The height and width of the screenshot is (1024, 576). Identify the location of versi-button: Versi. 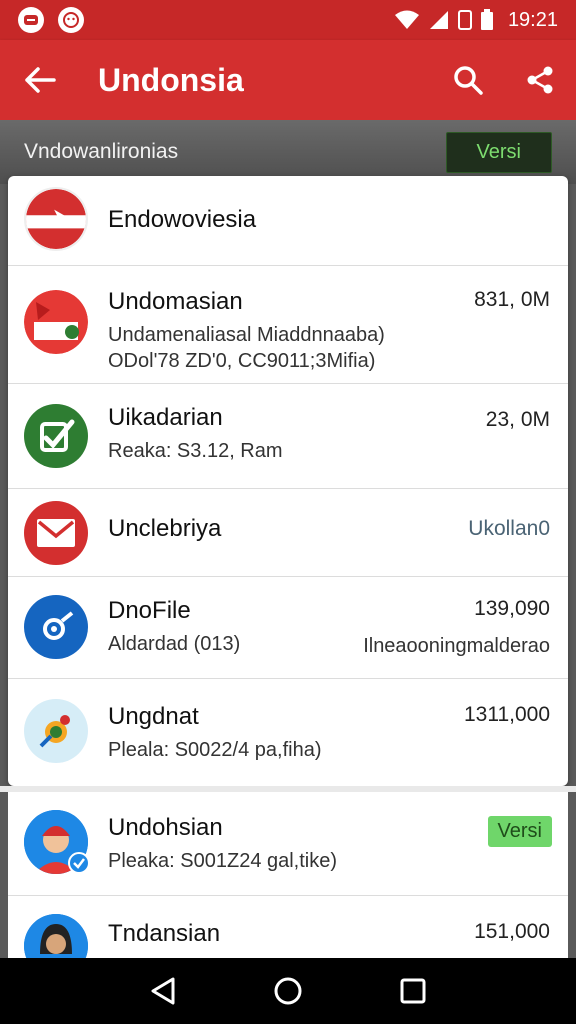
(498, 152).